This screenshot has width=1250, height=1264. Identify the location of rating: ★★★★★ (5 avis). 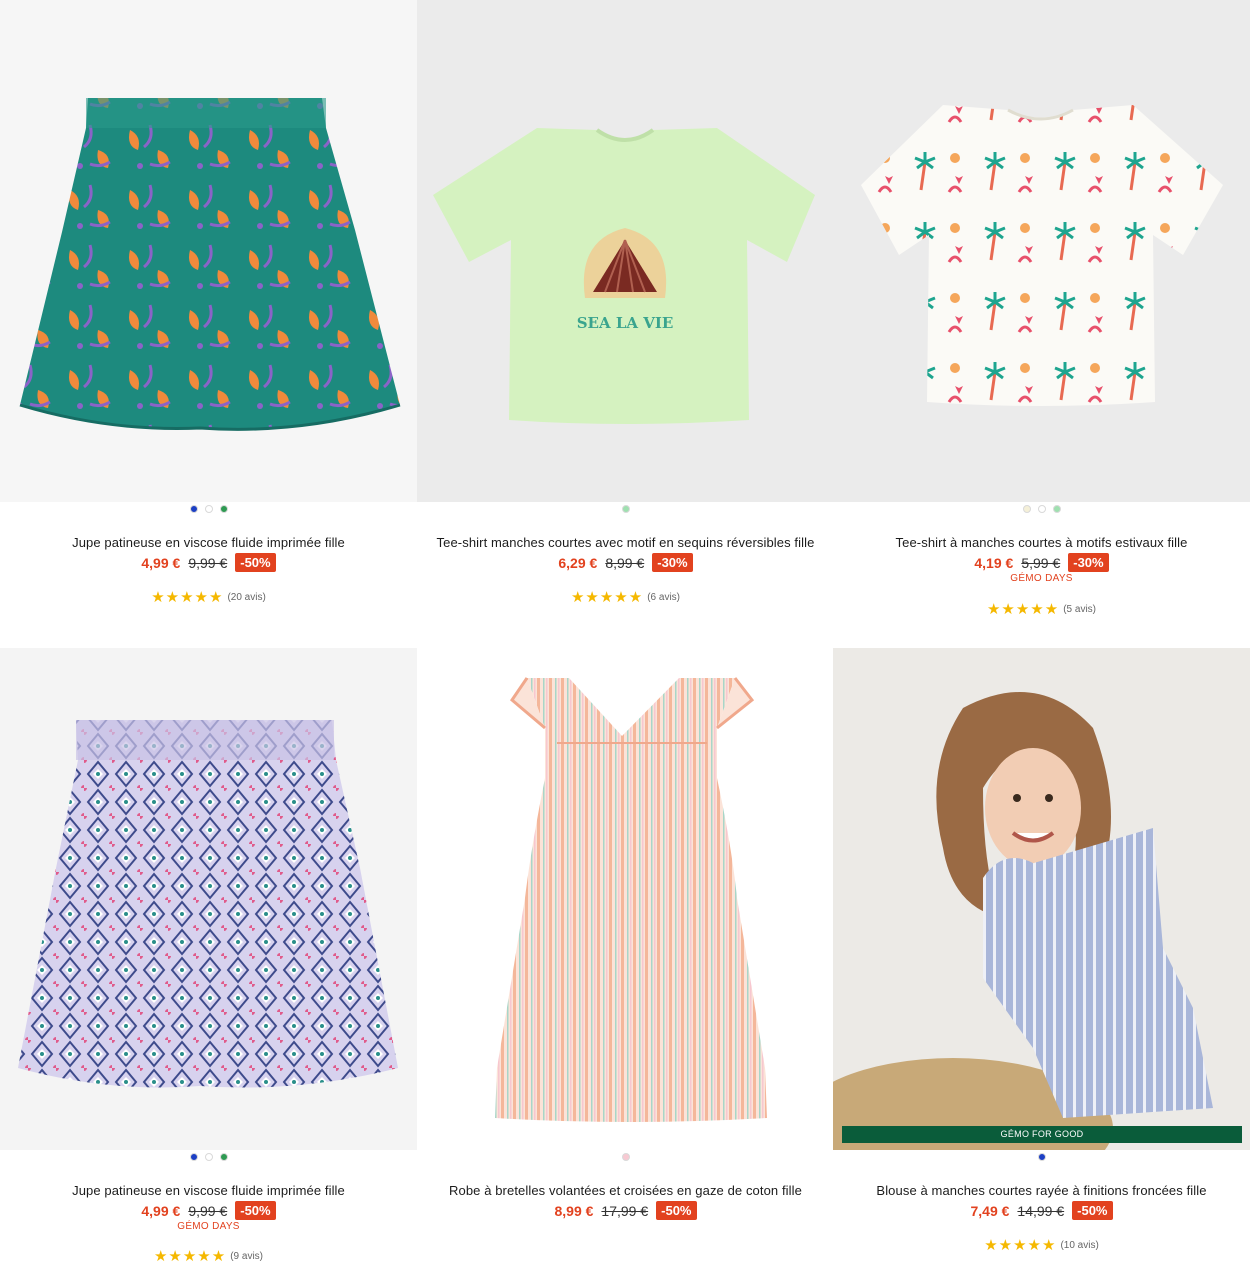
(1041, 609).